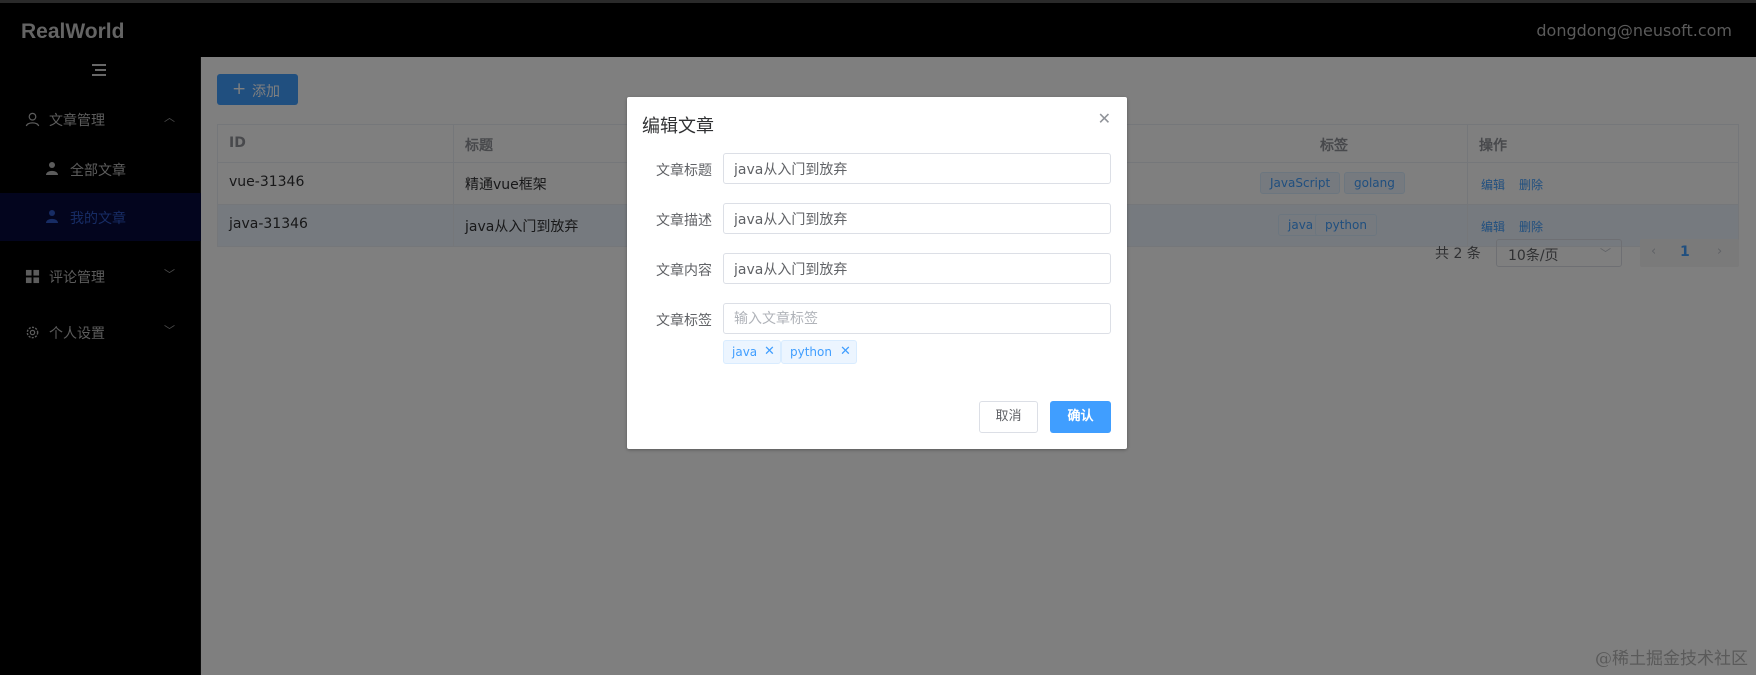 The height and width of the screenshot is (675, 1756). Describe the element at coordinates (917, 168) in the screenshot. I see `article-title-input` at that location.